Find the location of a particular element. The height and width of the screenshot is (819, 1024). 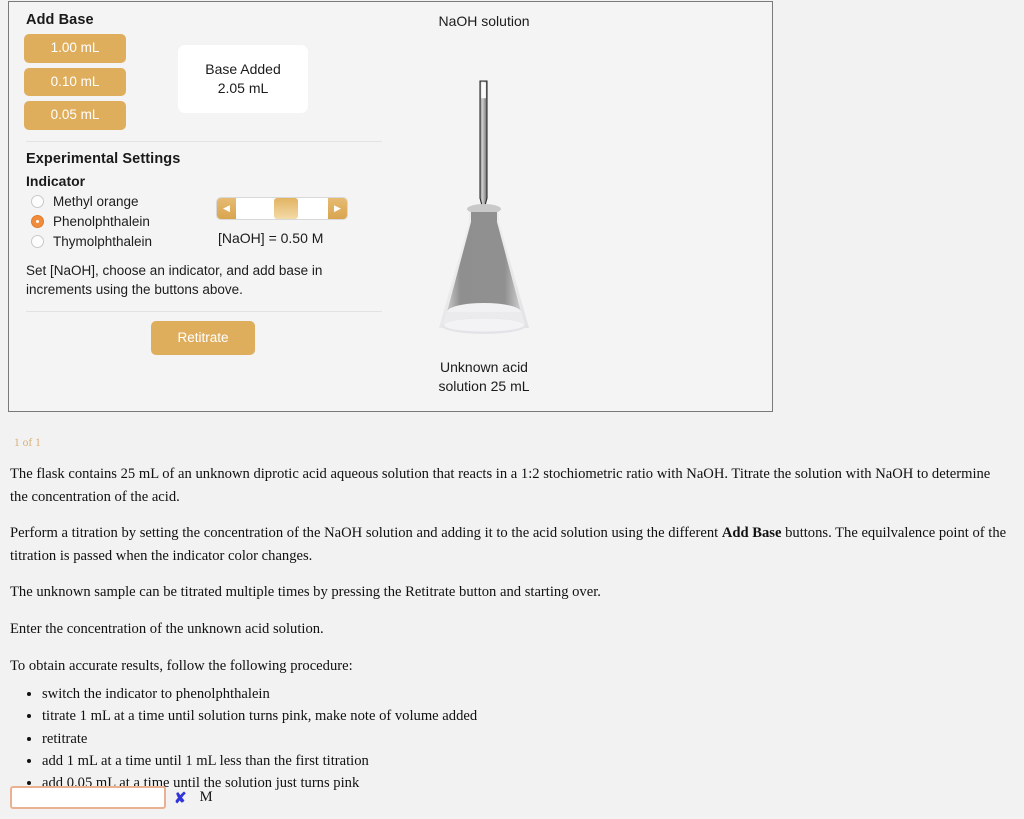

incorrect-answer-icon: ✘ is located at coordinates (180, 798).